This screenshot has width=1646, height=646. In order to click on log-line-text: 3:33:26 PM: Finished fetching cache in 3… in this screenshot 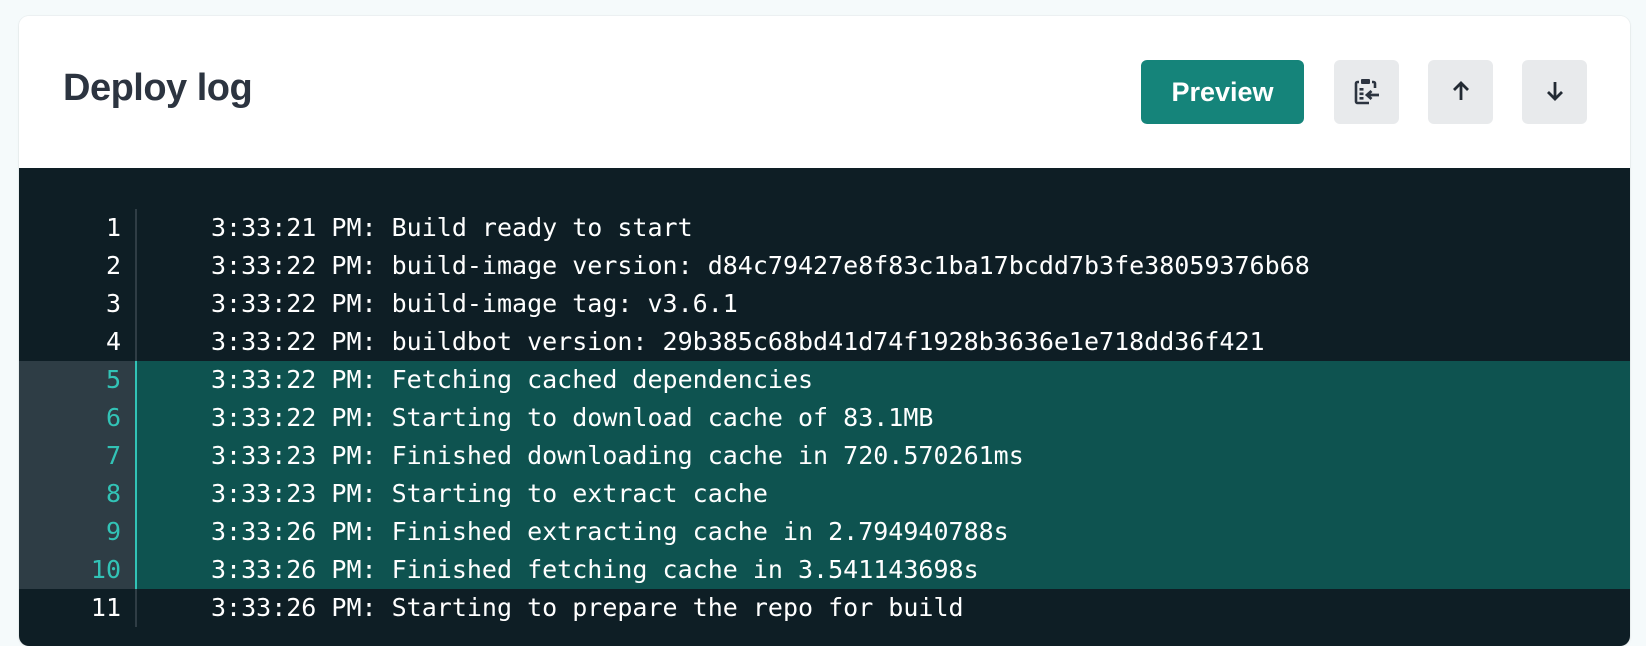, I will do `click(595, 569)`.